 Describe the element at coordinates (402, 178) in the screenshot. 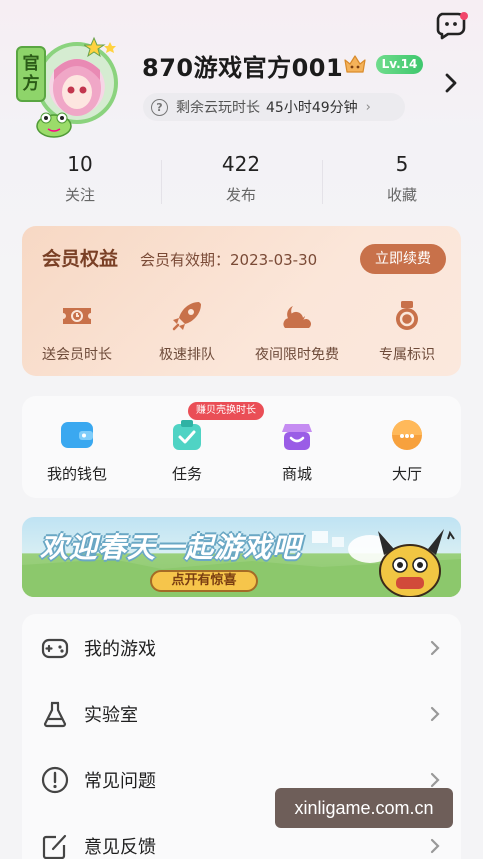

I see `stat-favorites: 5 收藏` at that location.